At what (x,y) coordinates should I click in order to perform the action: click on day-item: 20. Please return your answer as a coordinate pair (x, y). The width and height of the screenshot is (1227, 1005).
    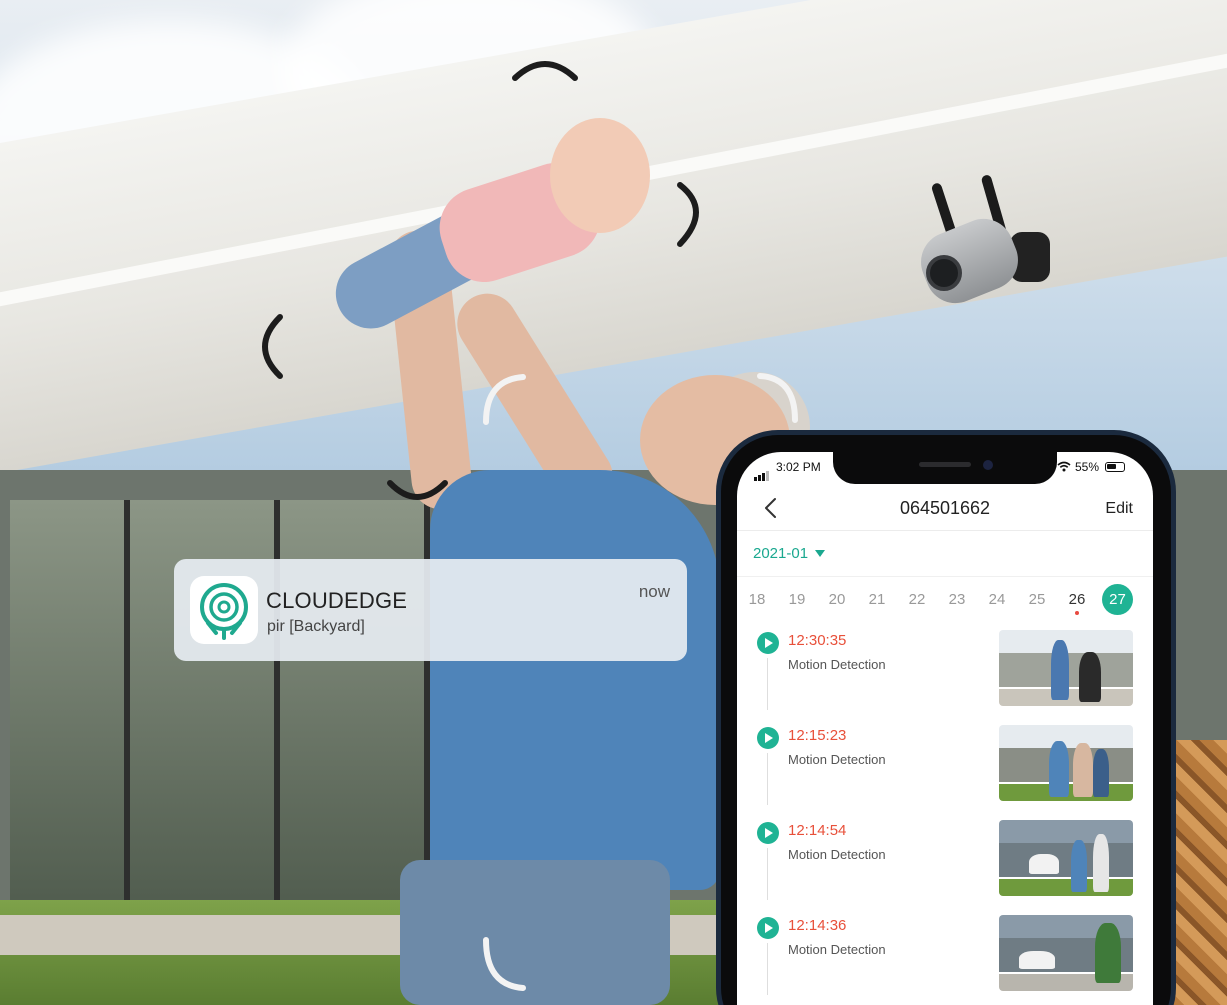
    Looking at the image, I should click on (837, 600).